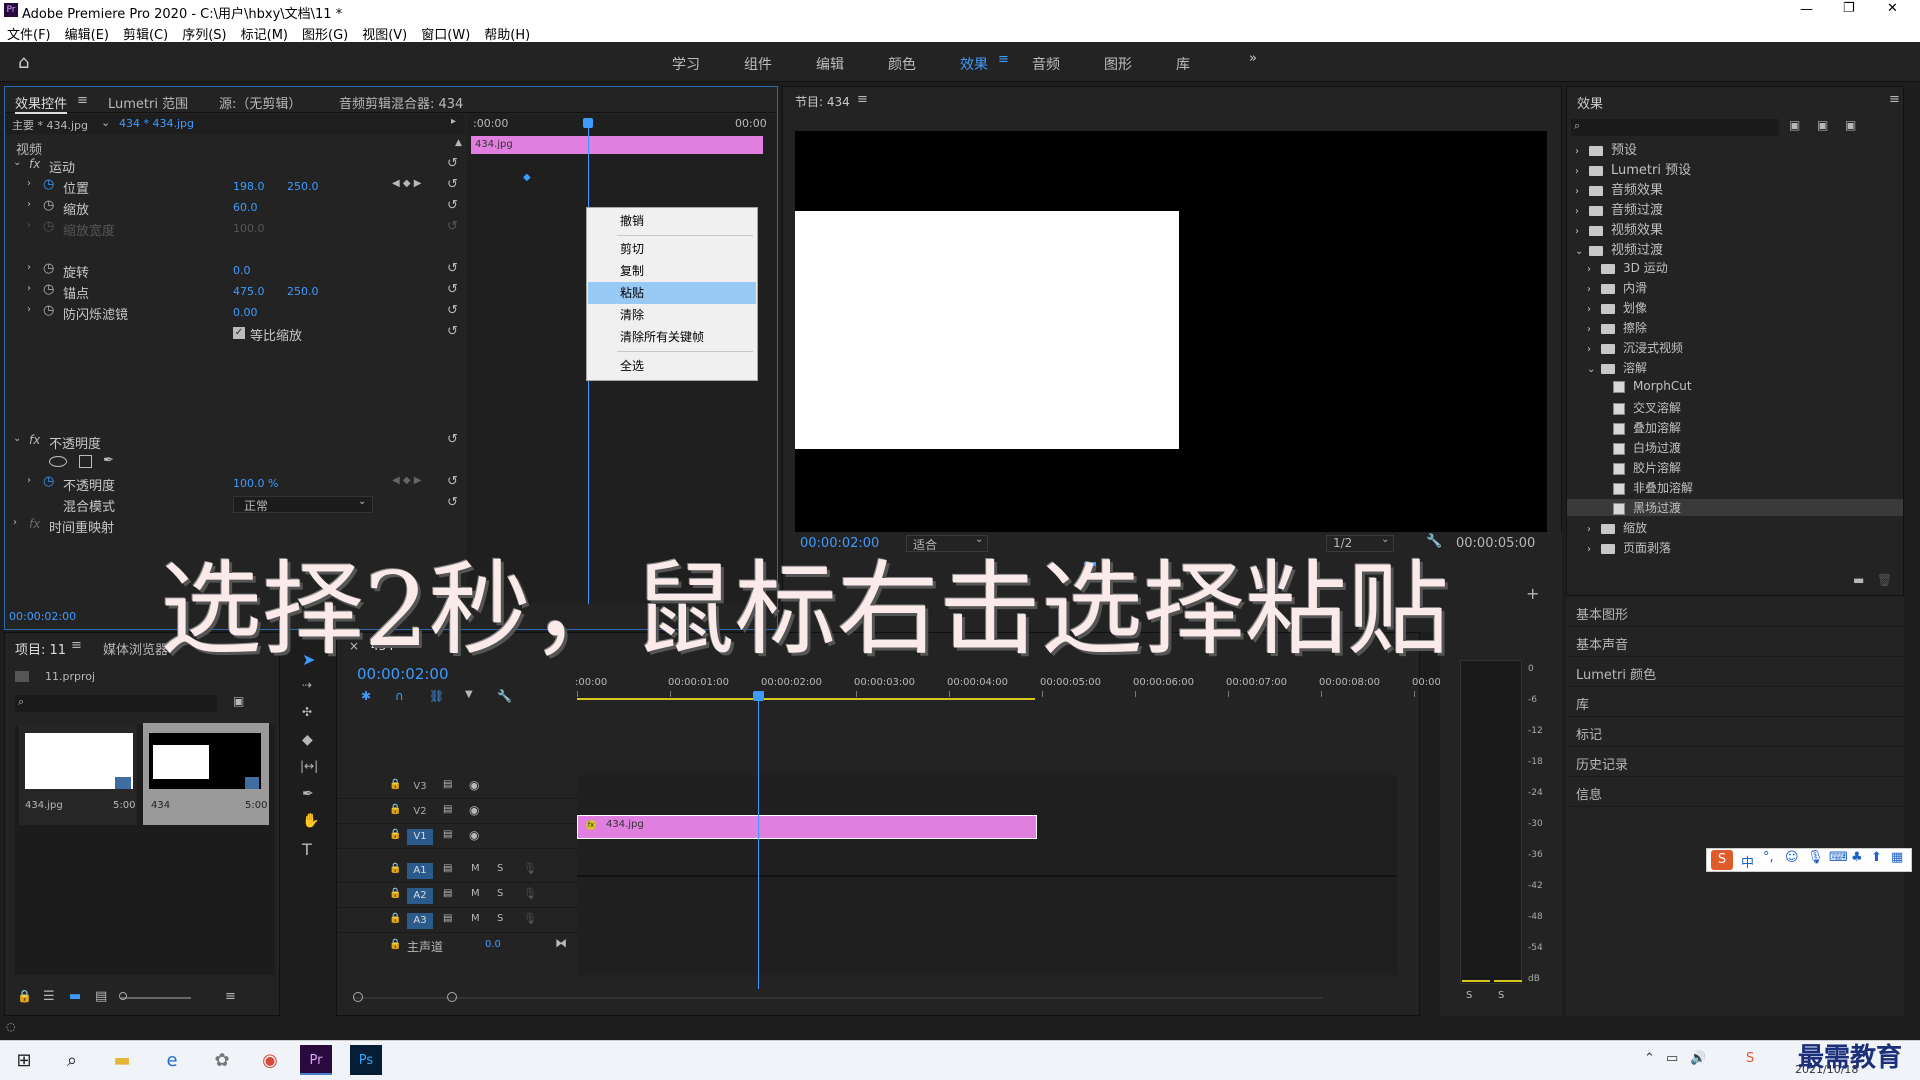  What do you see at coordinates (672, 293) in the screenshot?
I see `menu-item-paste: 粘贴` at bounding box center [672, 293].